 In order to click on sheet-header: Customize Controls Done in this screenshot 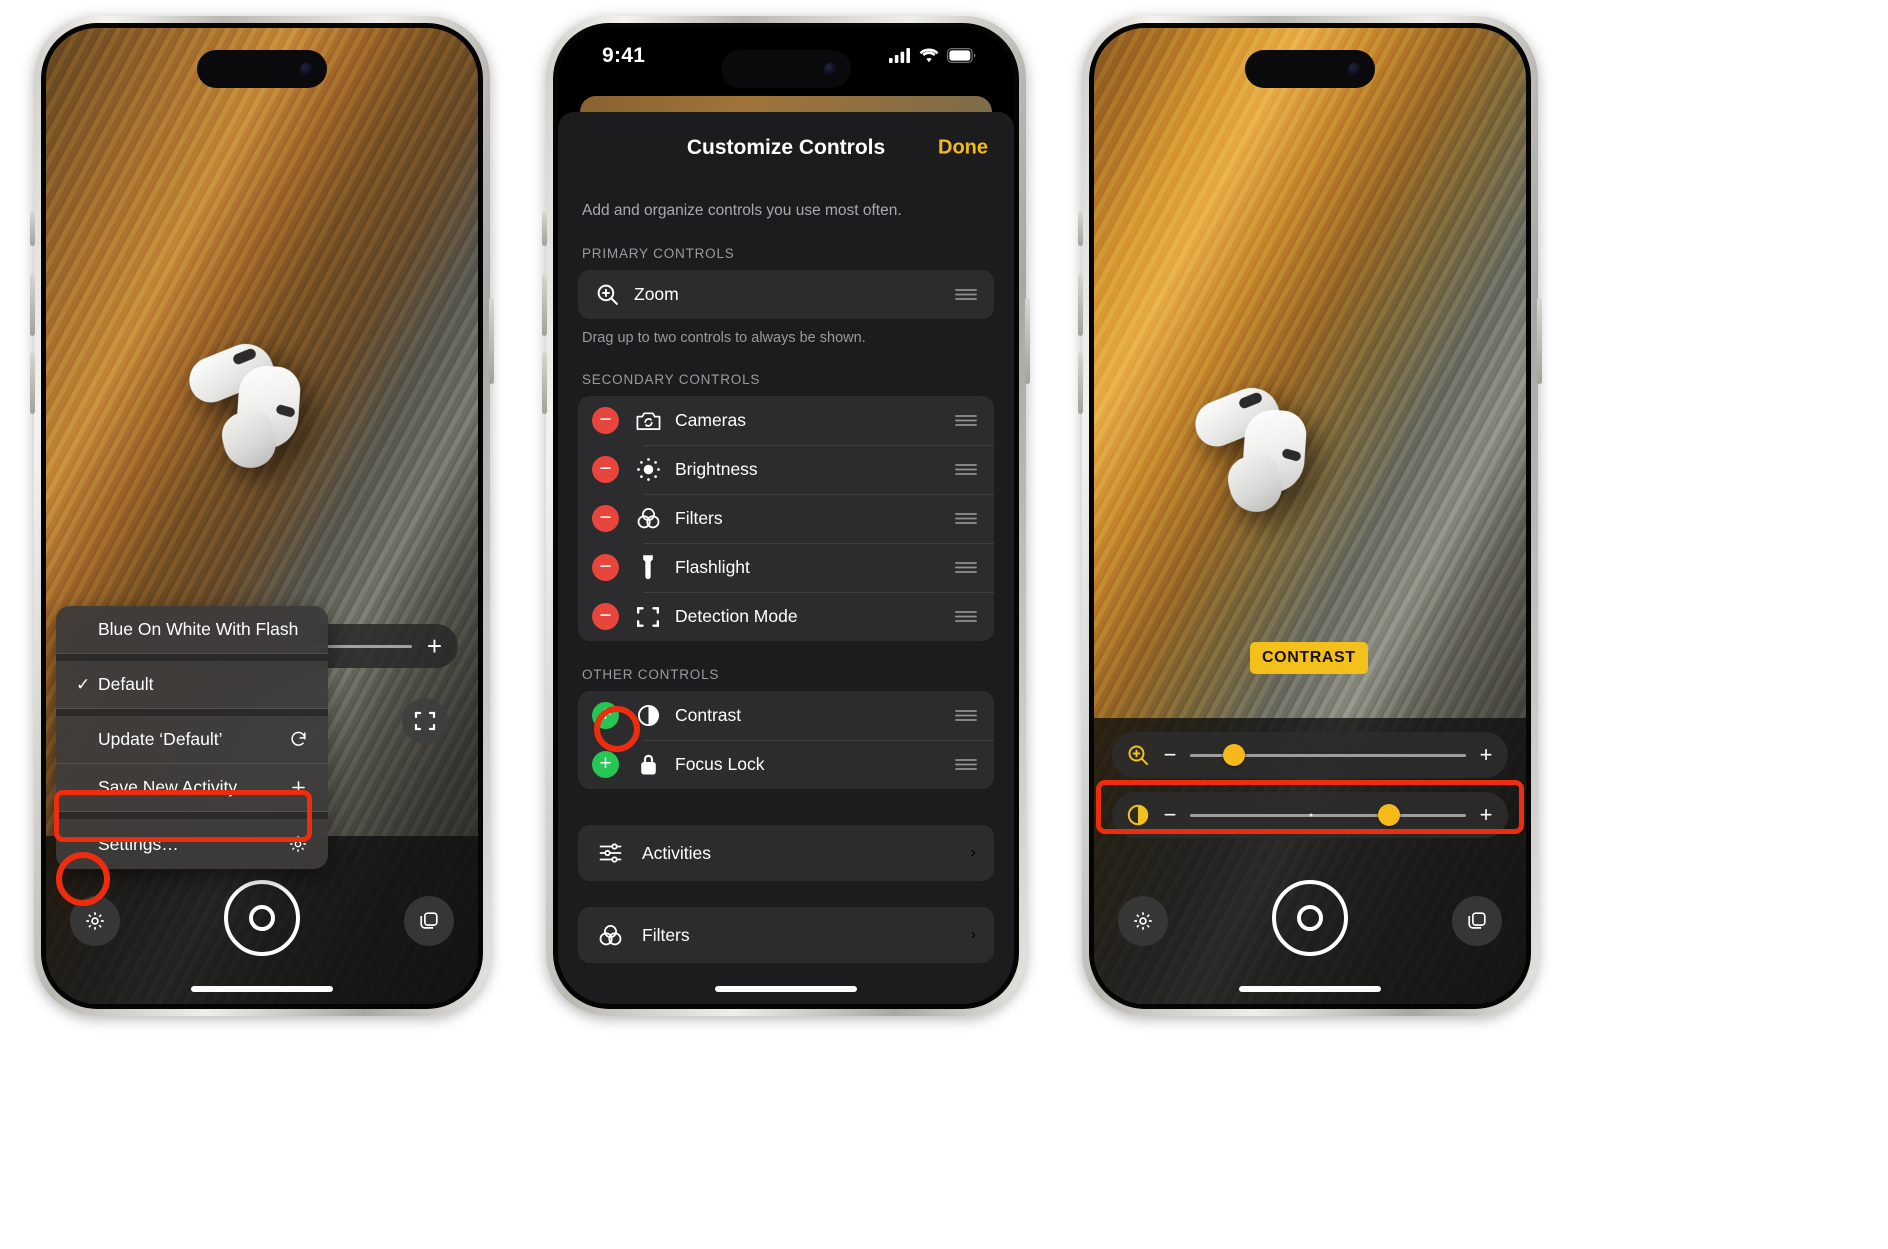, I will do `click(786, 148)`.